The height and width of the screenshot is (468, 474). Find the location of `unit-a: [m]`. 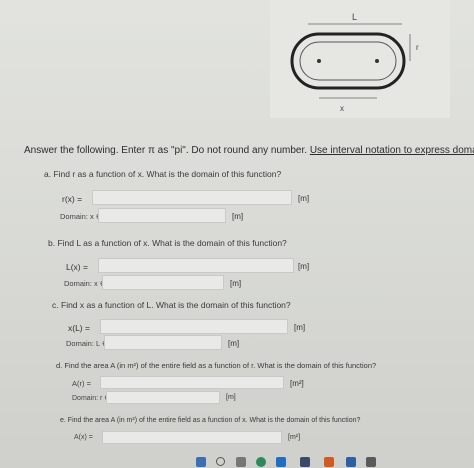

unit-a: [m] is located at coordinates (304, 198).